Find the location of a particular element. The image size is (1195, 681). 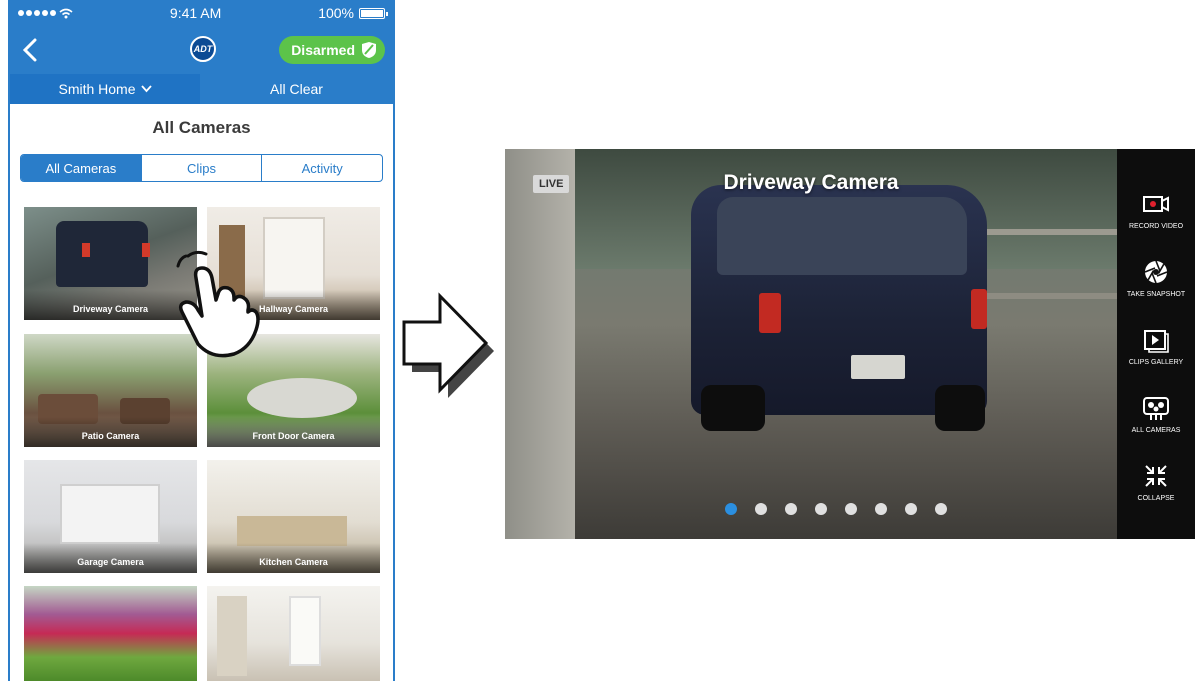

tab-bar: All Cameras Clips Activity is located at coordinates (201, 168).